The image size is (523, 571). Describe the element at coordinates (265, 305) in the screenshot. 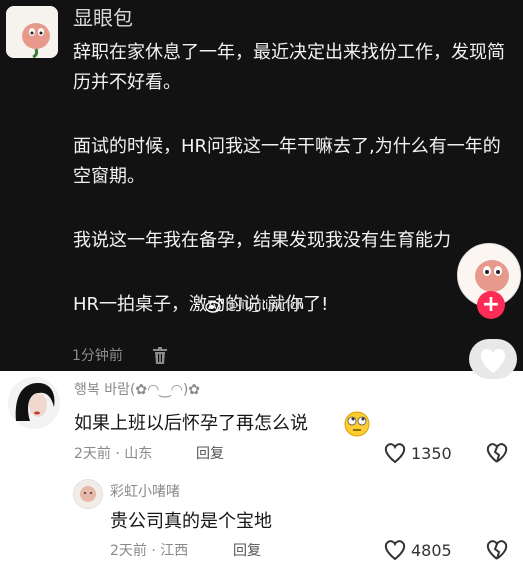

I see `watermark: @liu_iiijiiirich` at that location.